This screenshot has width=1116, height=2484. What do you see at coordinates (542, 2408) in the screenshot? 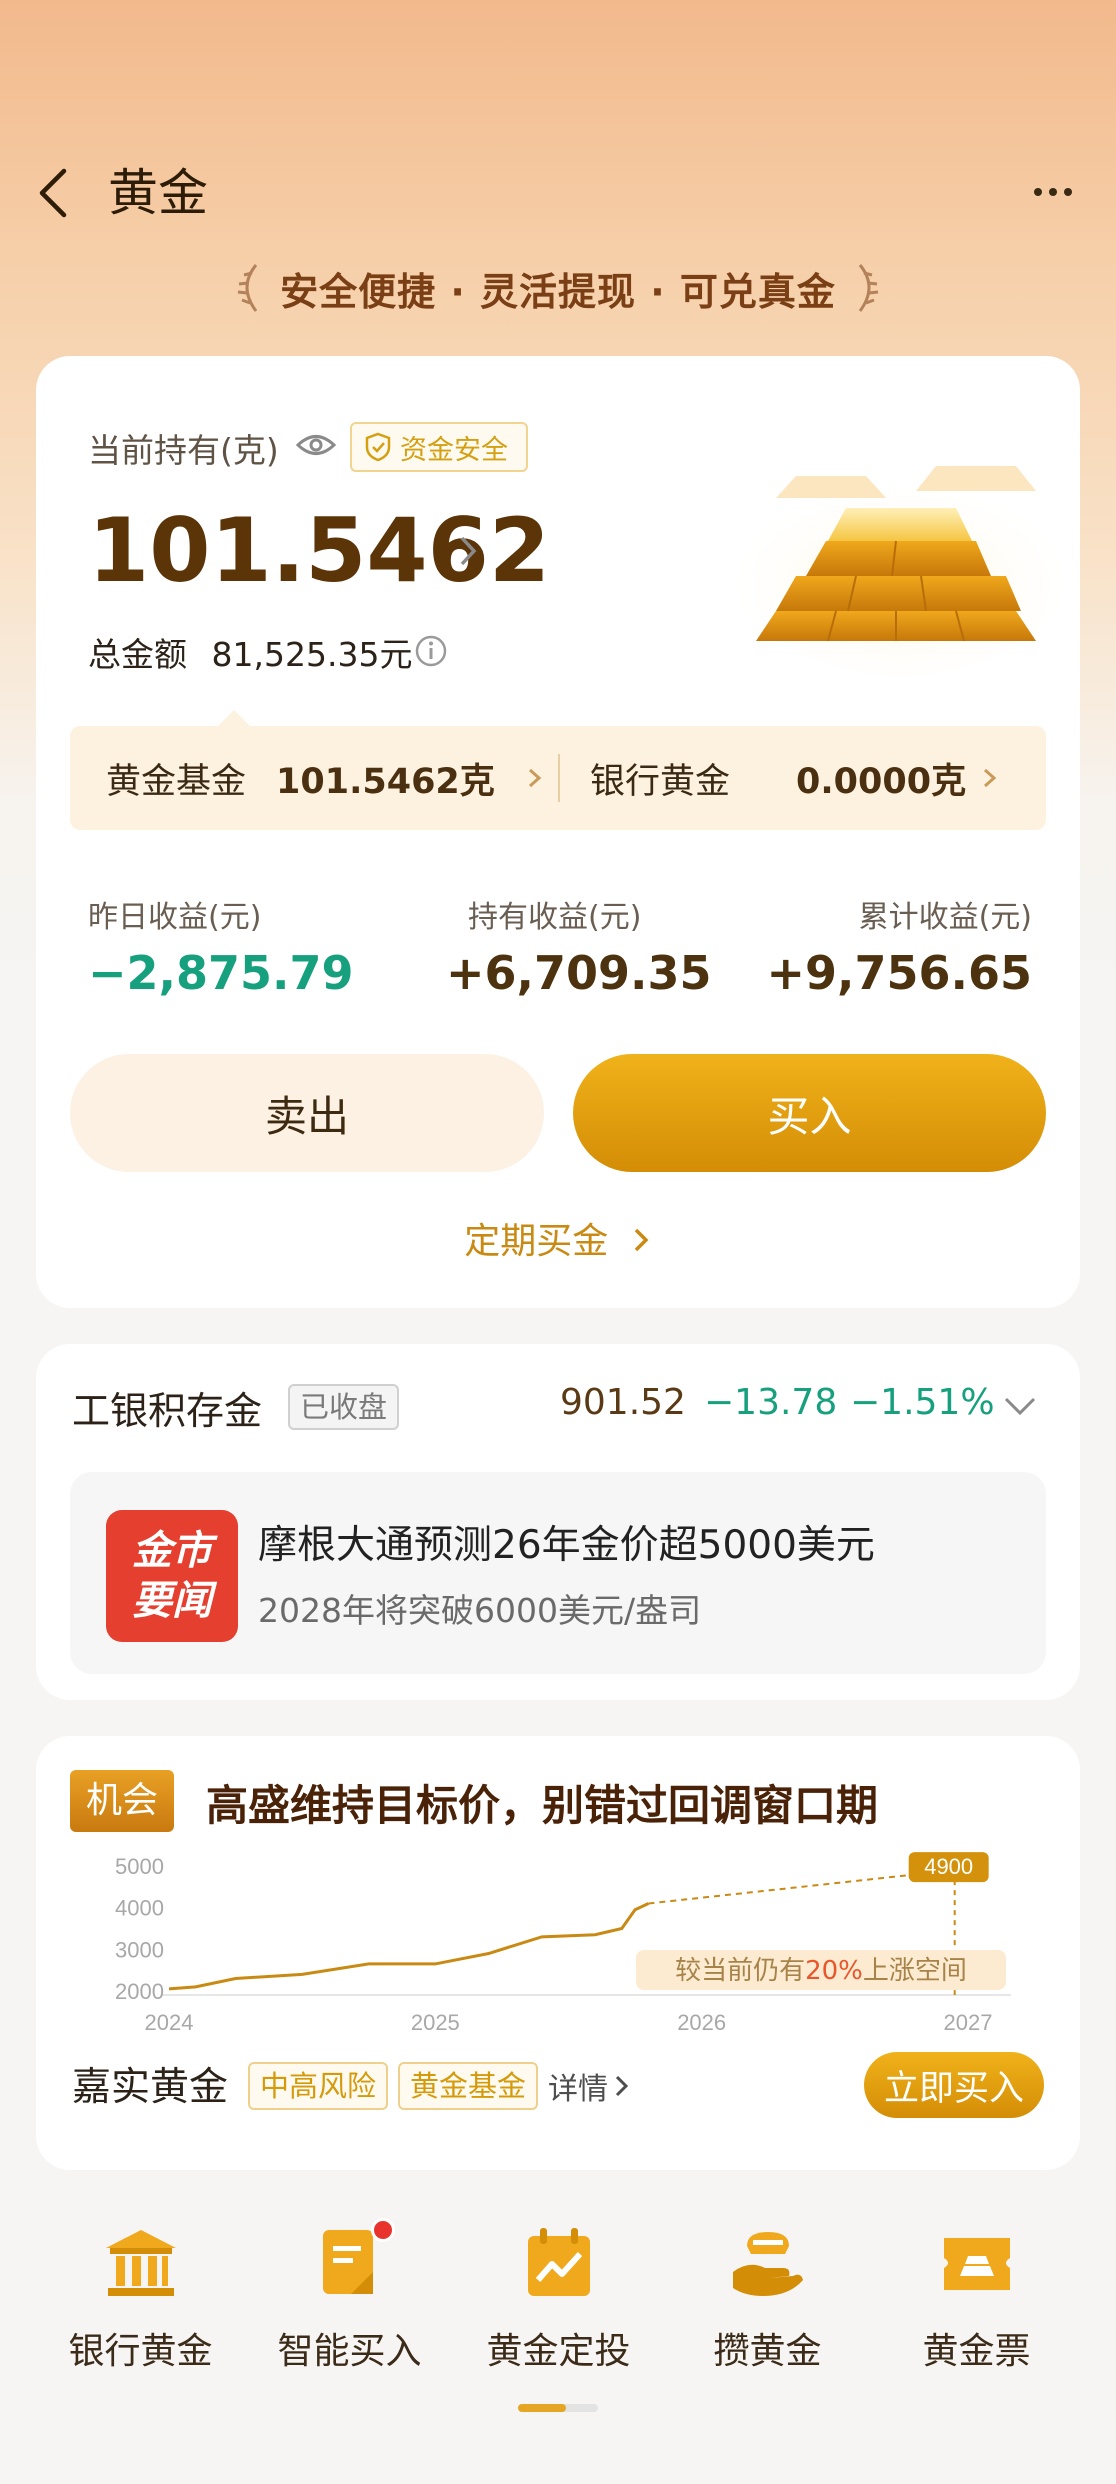
I see `nav-page-indicator-active` at bounding box center [542, 2408].